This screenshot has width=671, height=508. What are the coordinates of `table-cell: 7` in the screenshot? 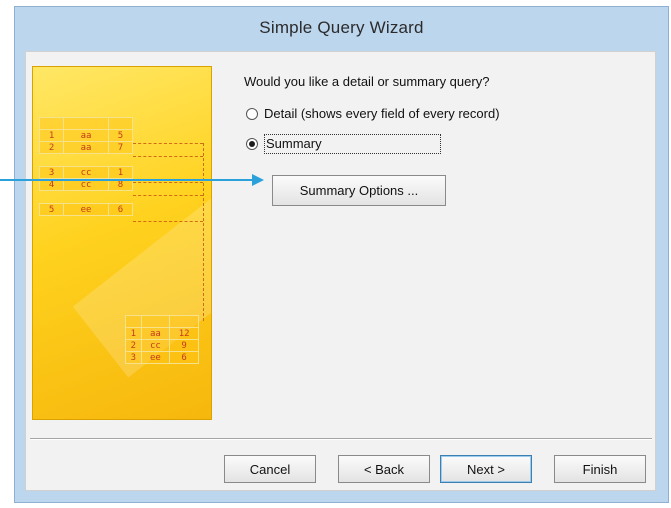 It's located at (120, 147).